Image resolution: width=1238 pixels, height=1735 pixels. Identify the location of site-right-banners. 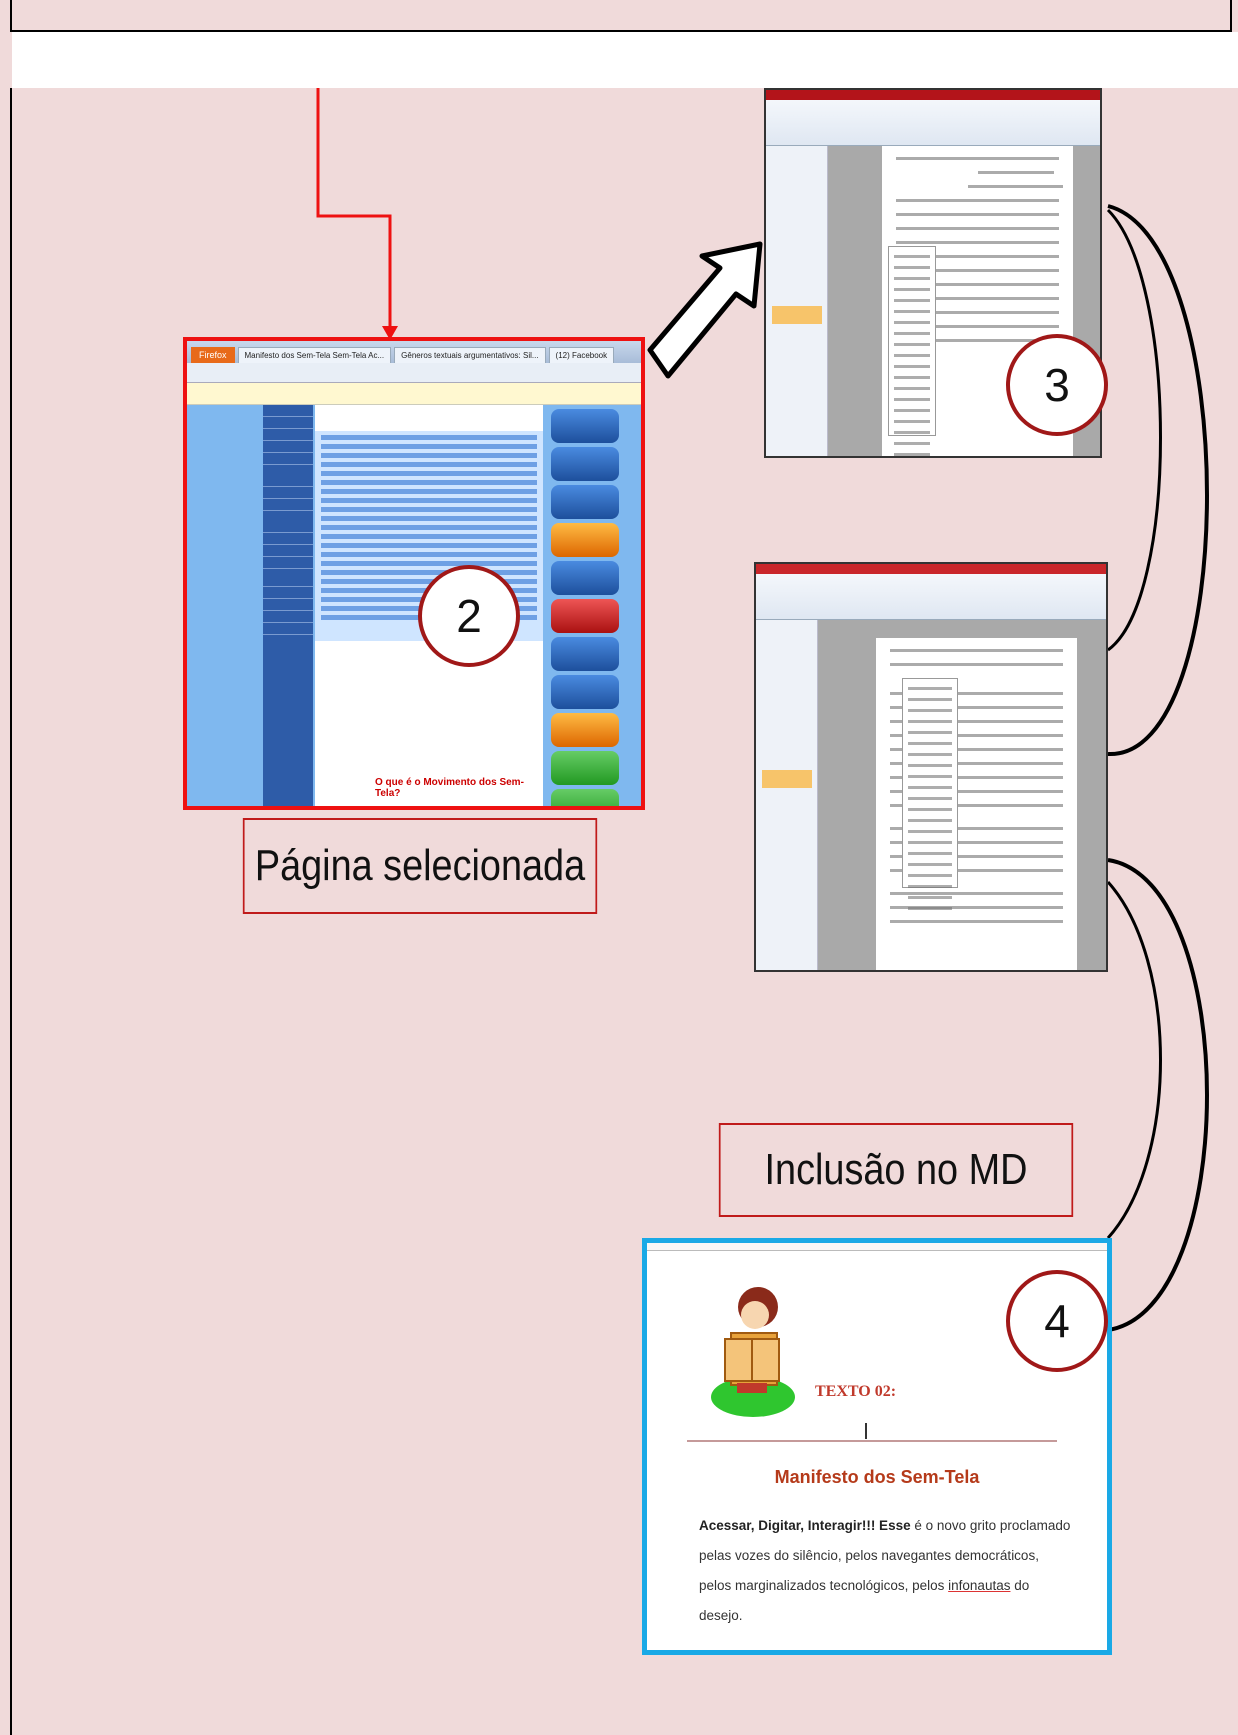
(585, 605).